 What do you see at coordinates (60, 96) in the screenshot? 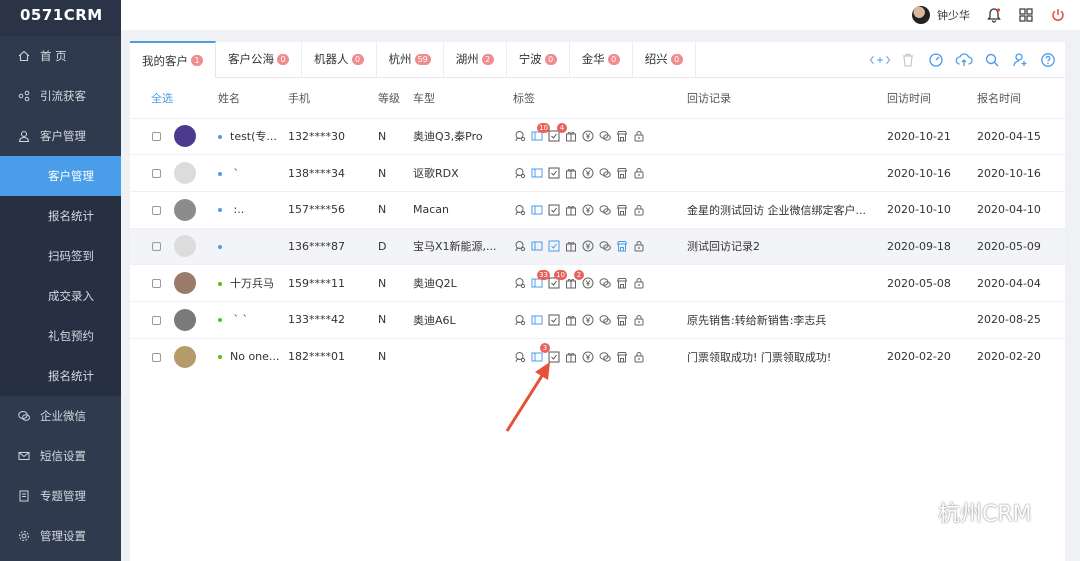
I see `sidebar-item-1: 引流获客` at bounding box center [60, 96].